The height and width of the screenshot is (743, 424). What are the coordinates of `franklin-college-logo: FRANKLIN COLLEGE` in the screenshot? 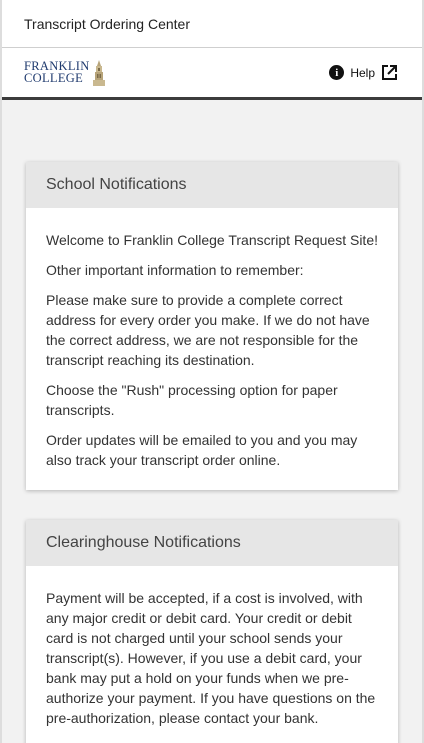 It's located at (65, 72).